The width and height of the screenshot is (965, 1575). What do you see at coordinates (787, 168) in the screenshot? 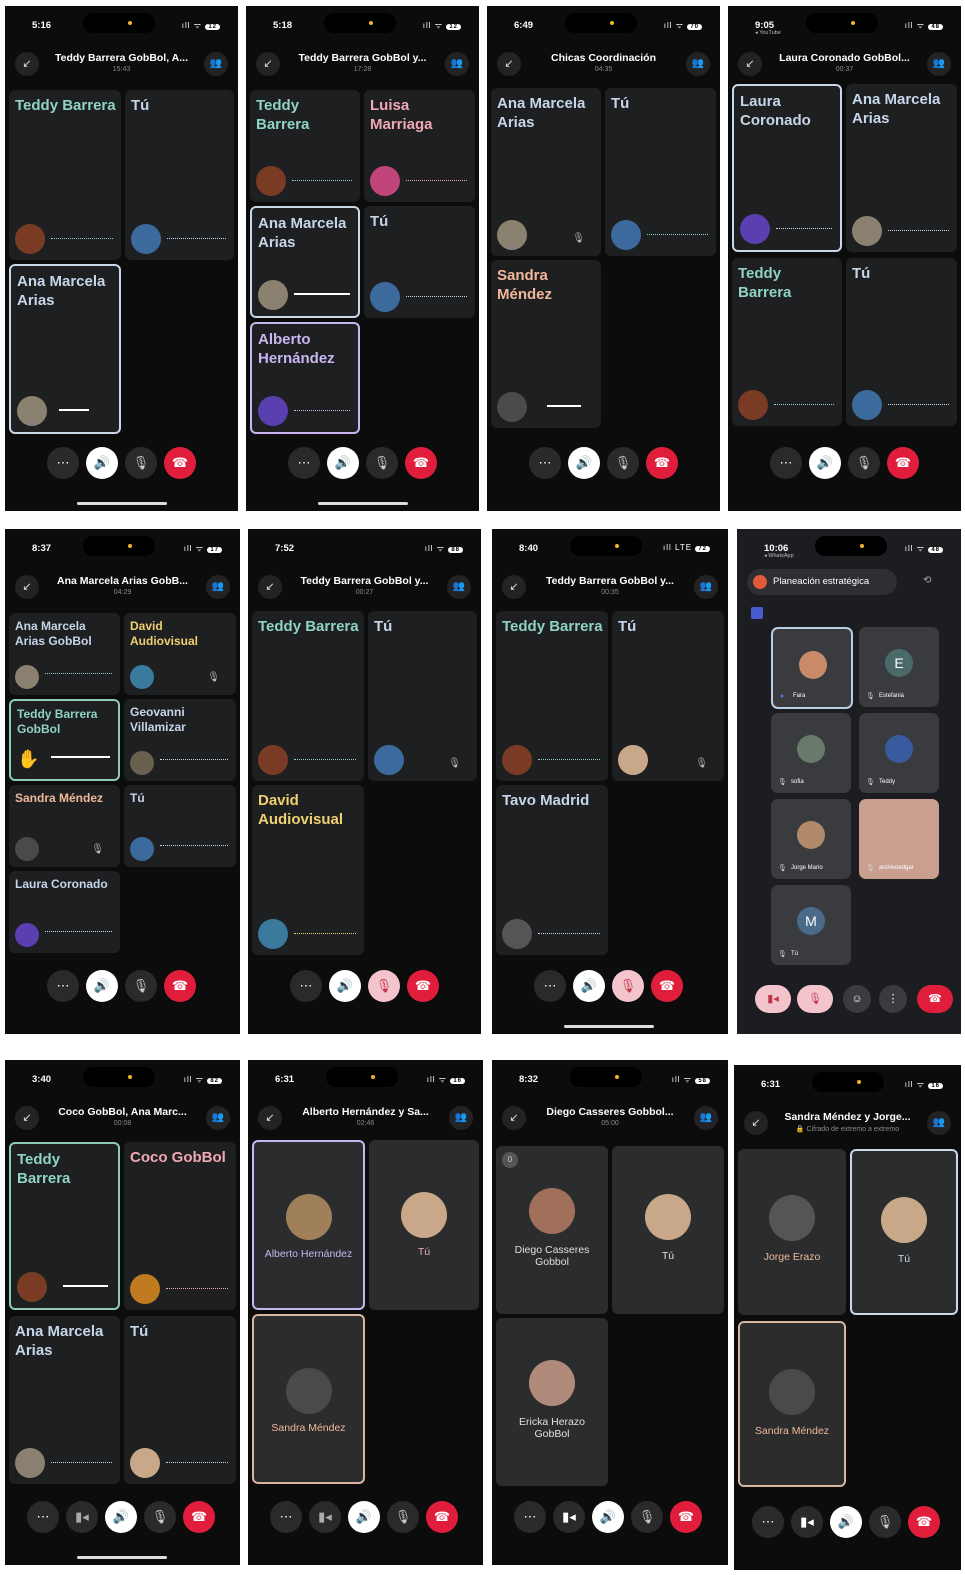
I see `participant-tile: Laura Coronado` at bounding box center [787, 168].